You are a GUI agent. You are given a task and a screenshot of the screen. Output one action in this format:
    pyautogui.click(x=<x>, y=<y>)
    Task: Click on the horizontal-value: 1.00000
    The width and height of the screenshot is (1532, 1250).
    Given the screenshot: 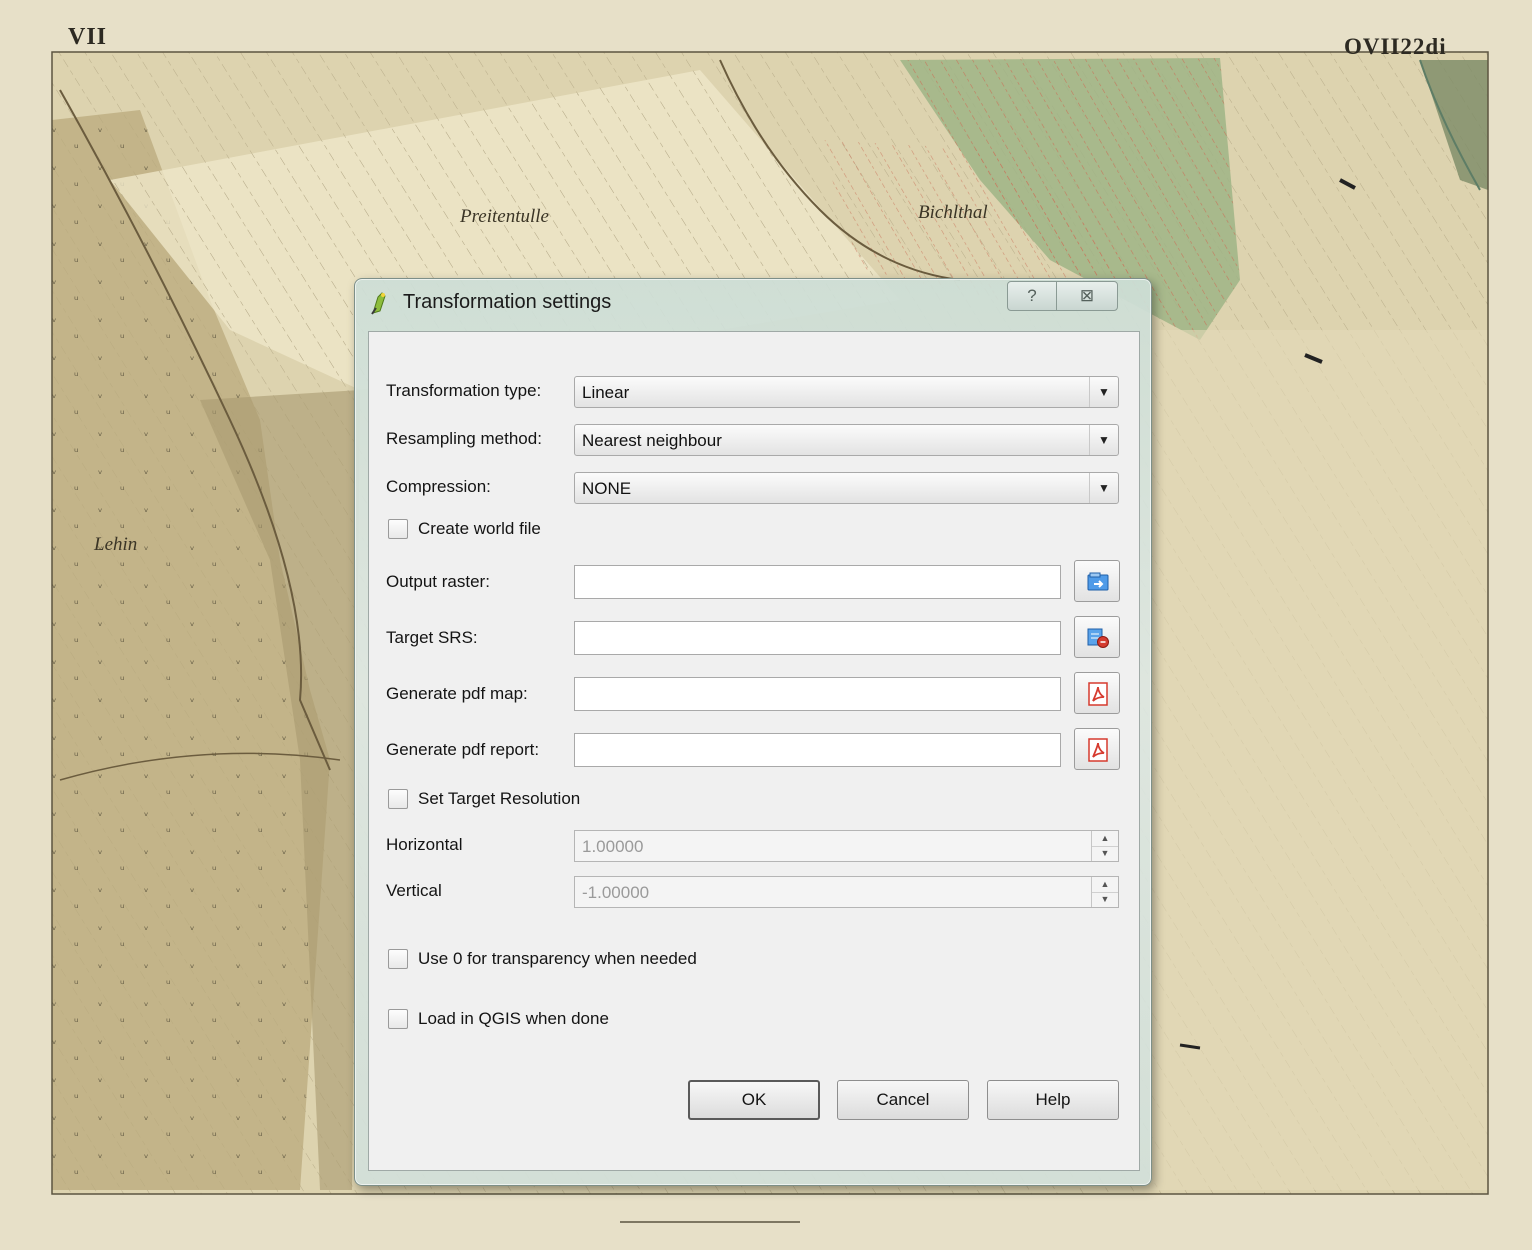 What is the action you would take?
    pyautogui.click(x=613, y=846)
    